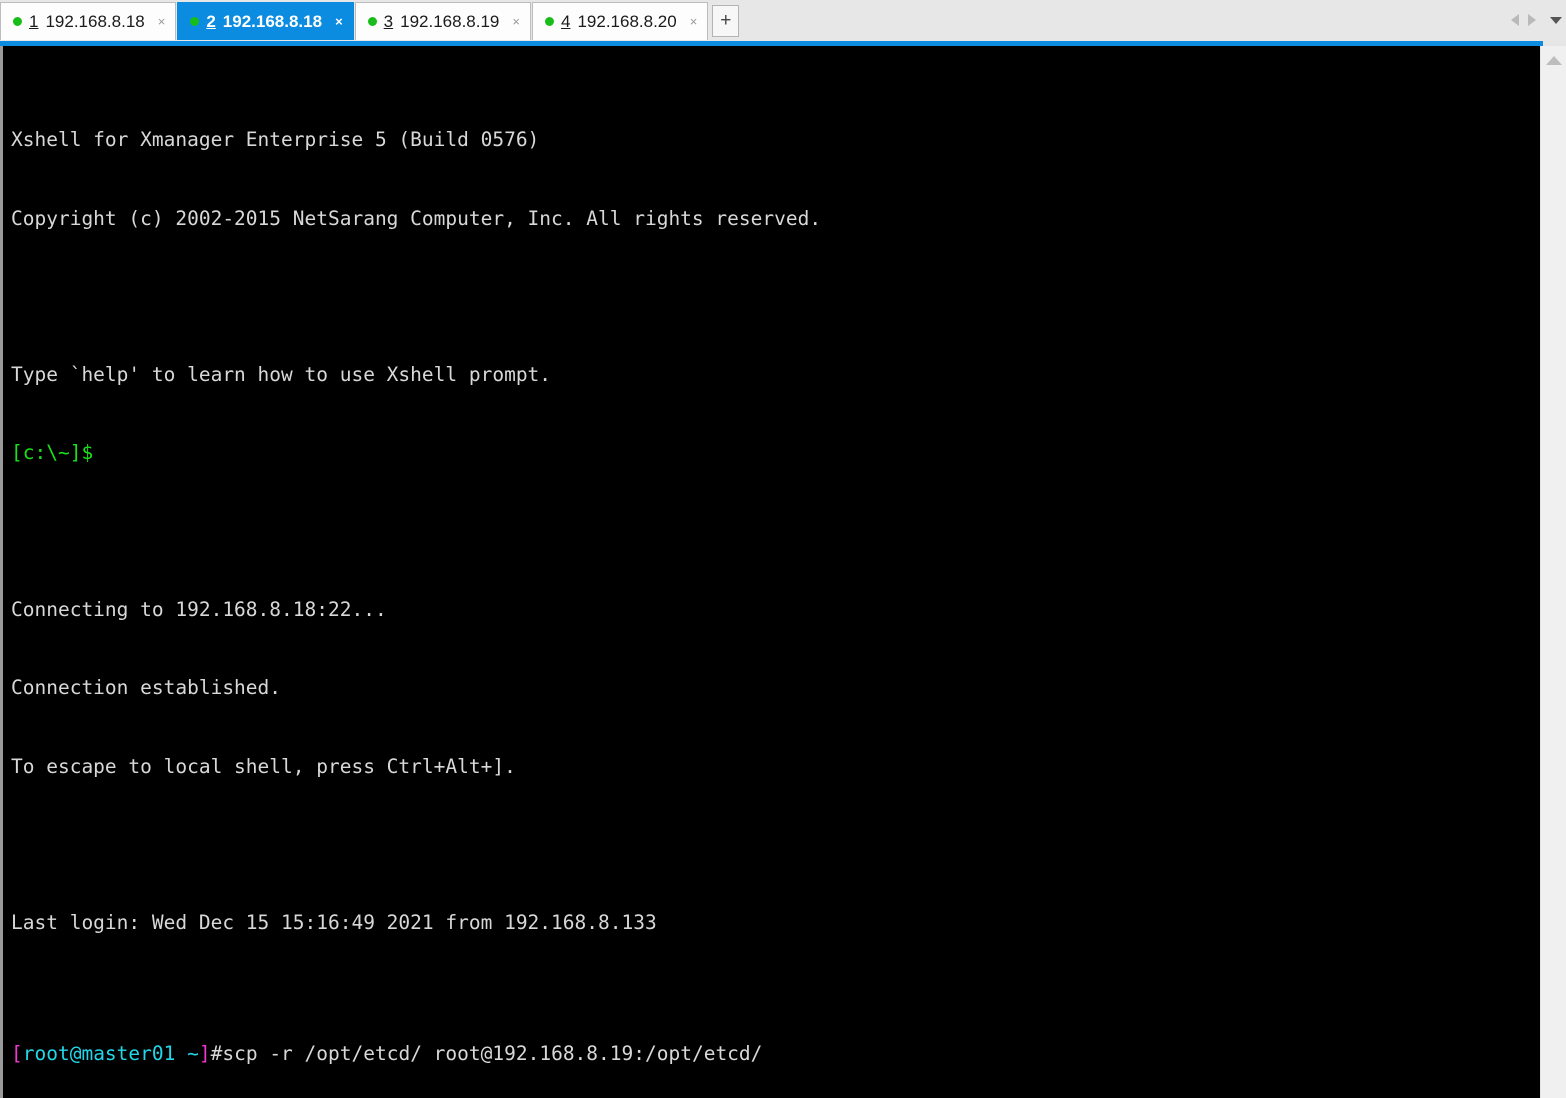 Image resolution: width=1566 pixels, height=1098 pixels. Describe the element at coordinates (565, 21) in the screenshot. I see `tab-number: 4` at that location.